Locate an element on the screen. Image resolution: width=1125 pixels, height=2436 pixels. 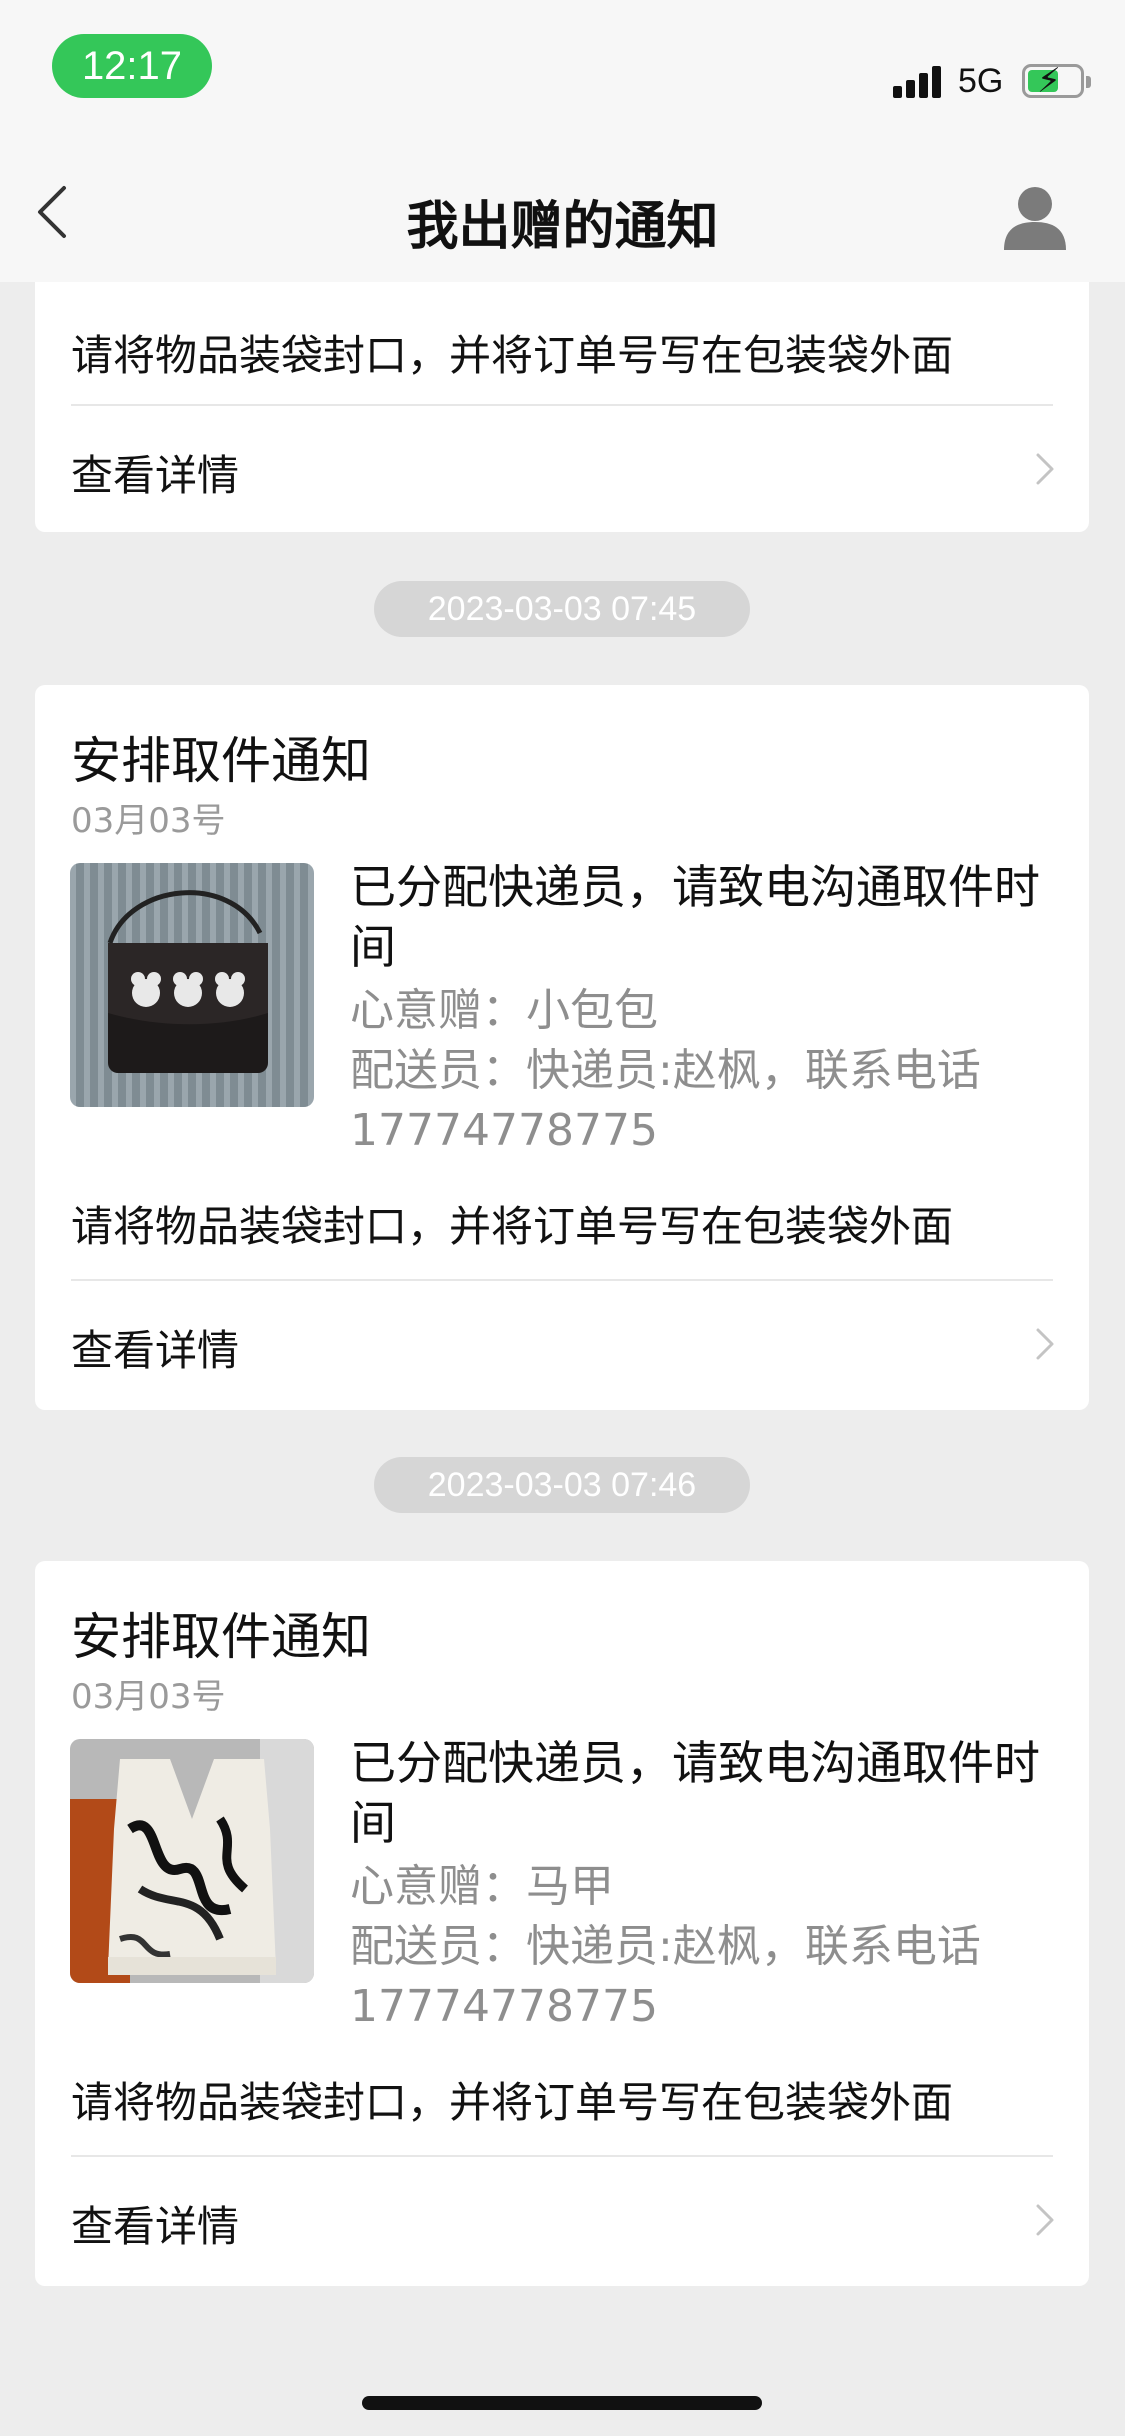
page-title: 我出赠的通知 is located at coordinates (562, 227).